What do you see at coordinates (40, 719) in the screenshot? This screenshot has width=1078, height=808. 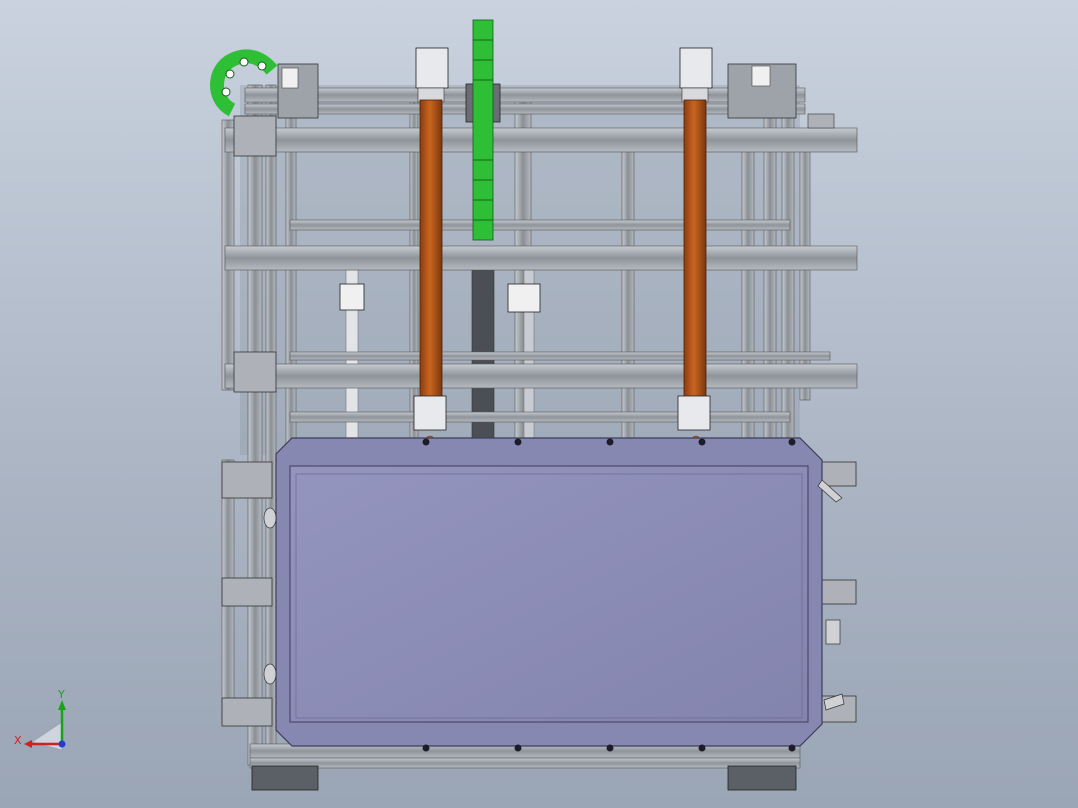 I see `axis-triad: Y X` at bounding box center [40, 719].